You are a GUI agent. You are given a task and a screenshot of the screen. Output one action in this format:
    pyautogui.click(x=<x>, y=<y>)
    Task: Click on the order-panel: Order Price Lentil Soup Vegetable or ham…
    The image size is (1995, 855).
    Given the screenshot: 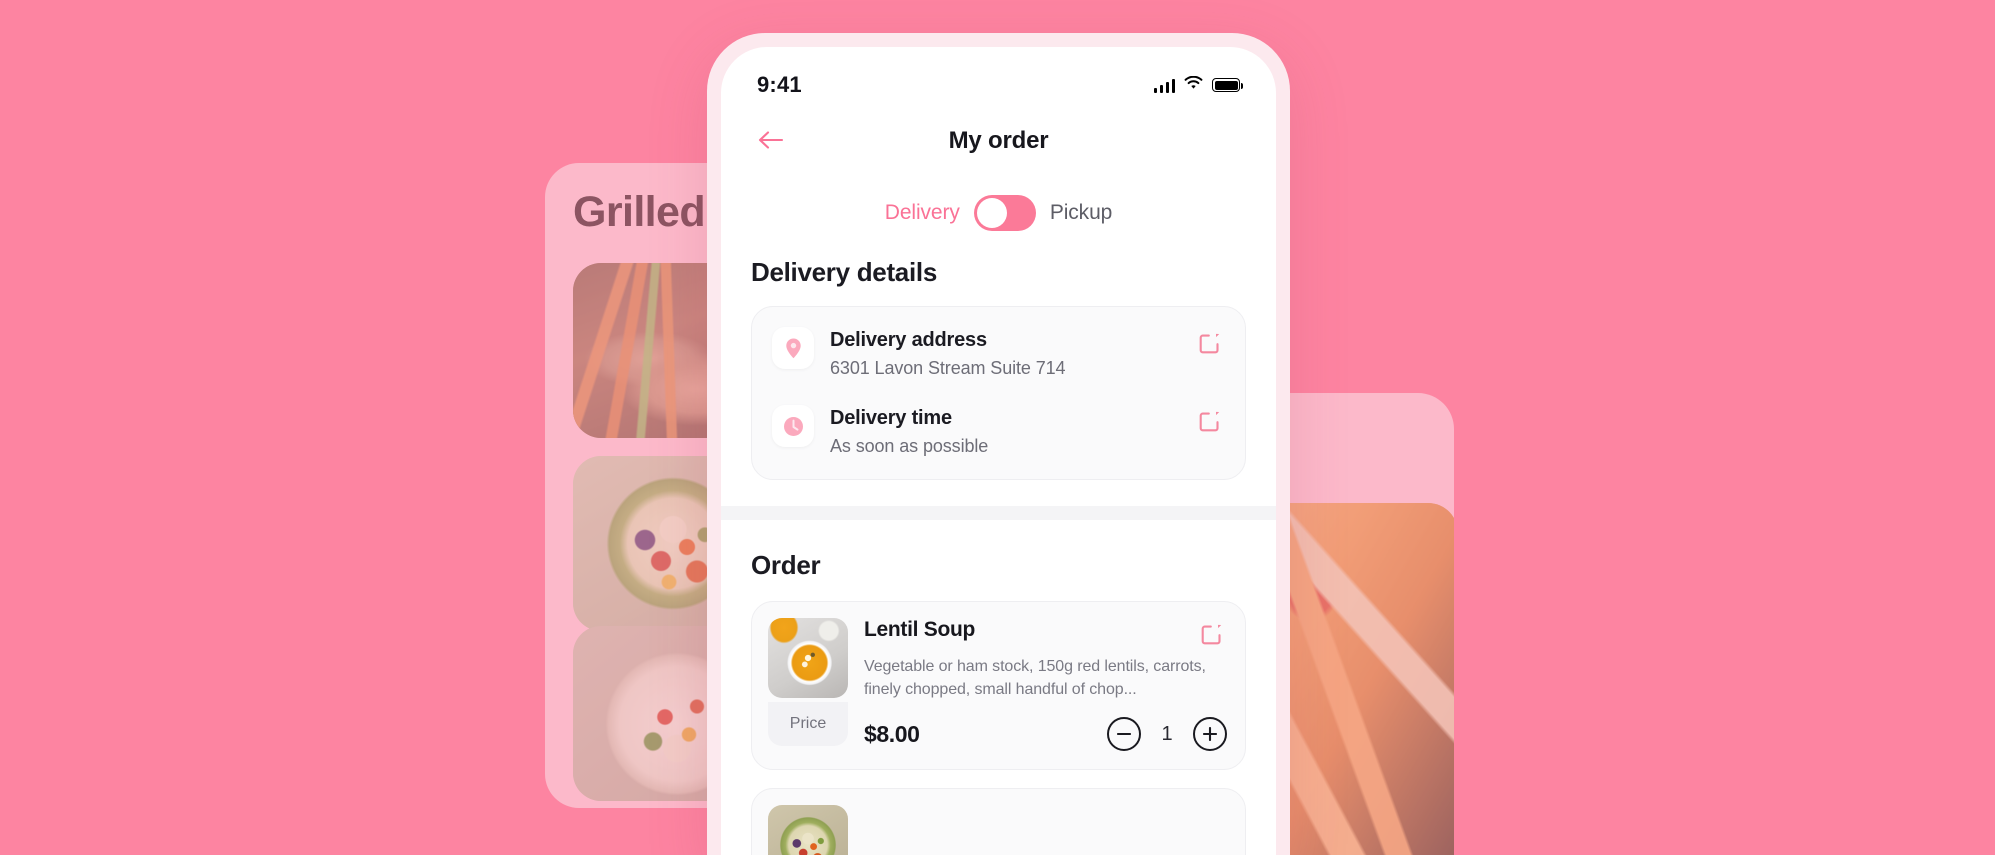 What is the action you would take?
    pyautogui.click(x=998, y=687)
    